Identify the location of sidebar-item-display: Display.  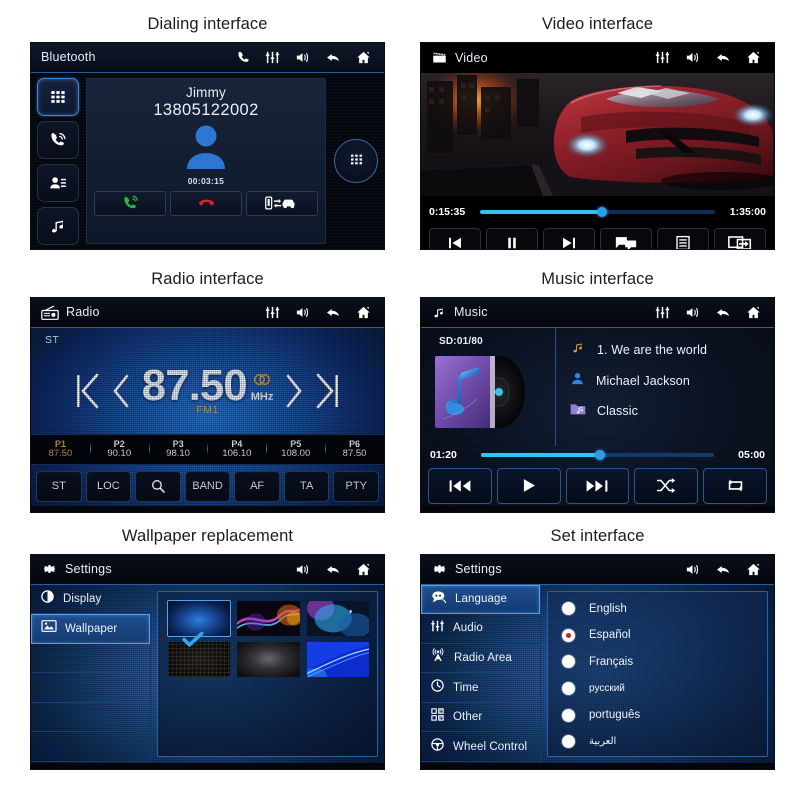
(90, 600).